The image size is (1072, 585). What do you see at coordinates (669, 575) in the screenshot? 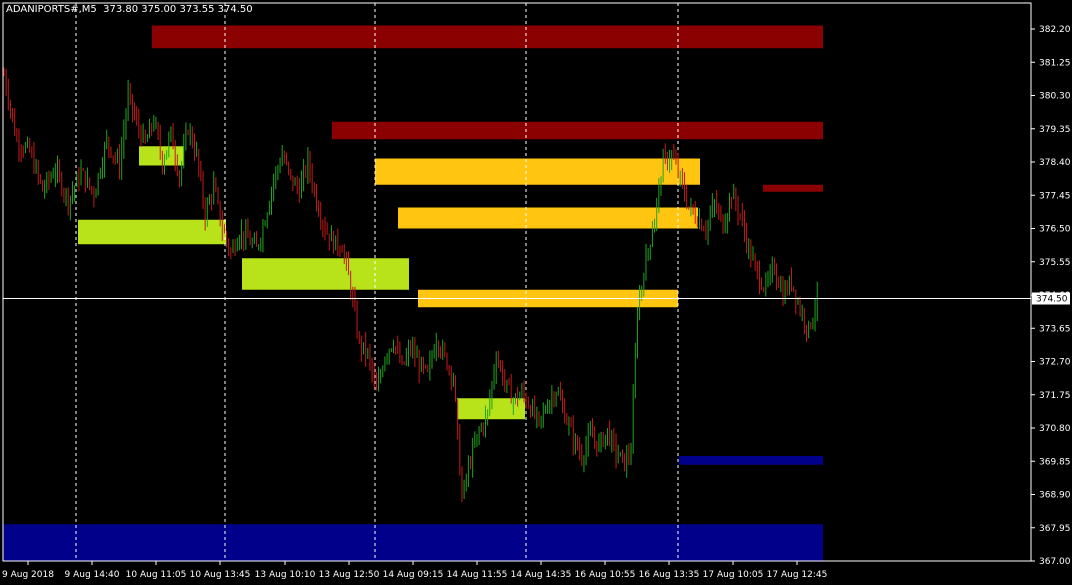
I see `x-tick-label: 16 Aug 13:35` at bounding box center [669, 575].